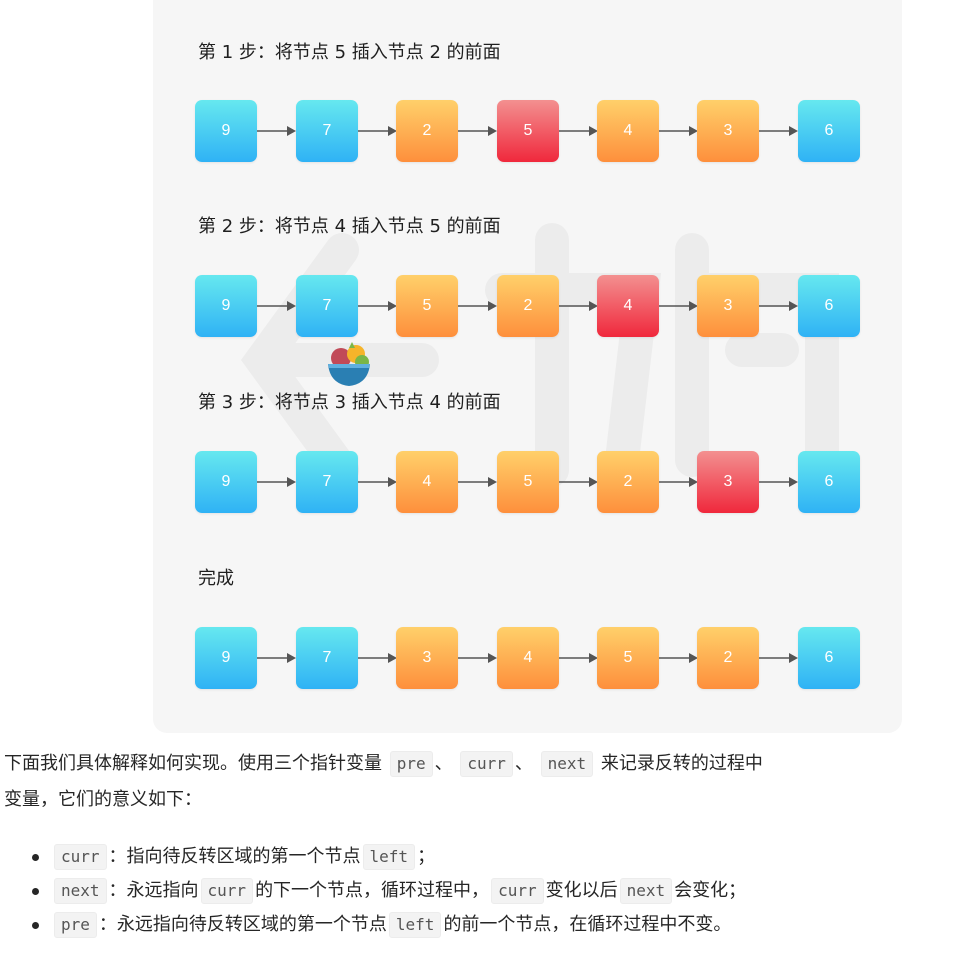 The height and width of the screenshot is (978, 978). I want to click on paragraph-text: 下面我们具体解释如何实现。使用三个指针变量, so click(193, 763).